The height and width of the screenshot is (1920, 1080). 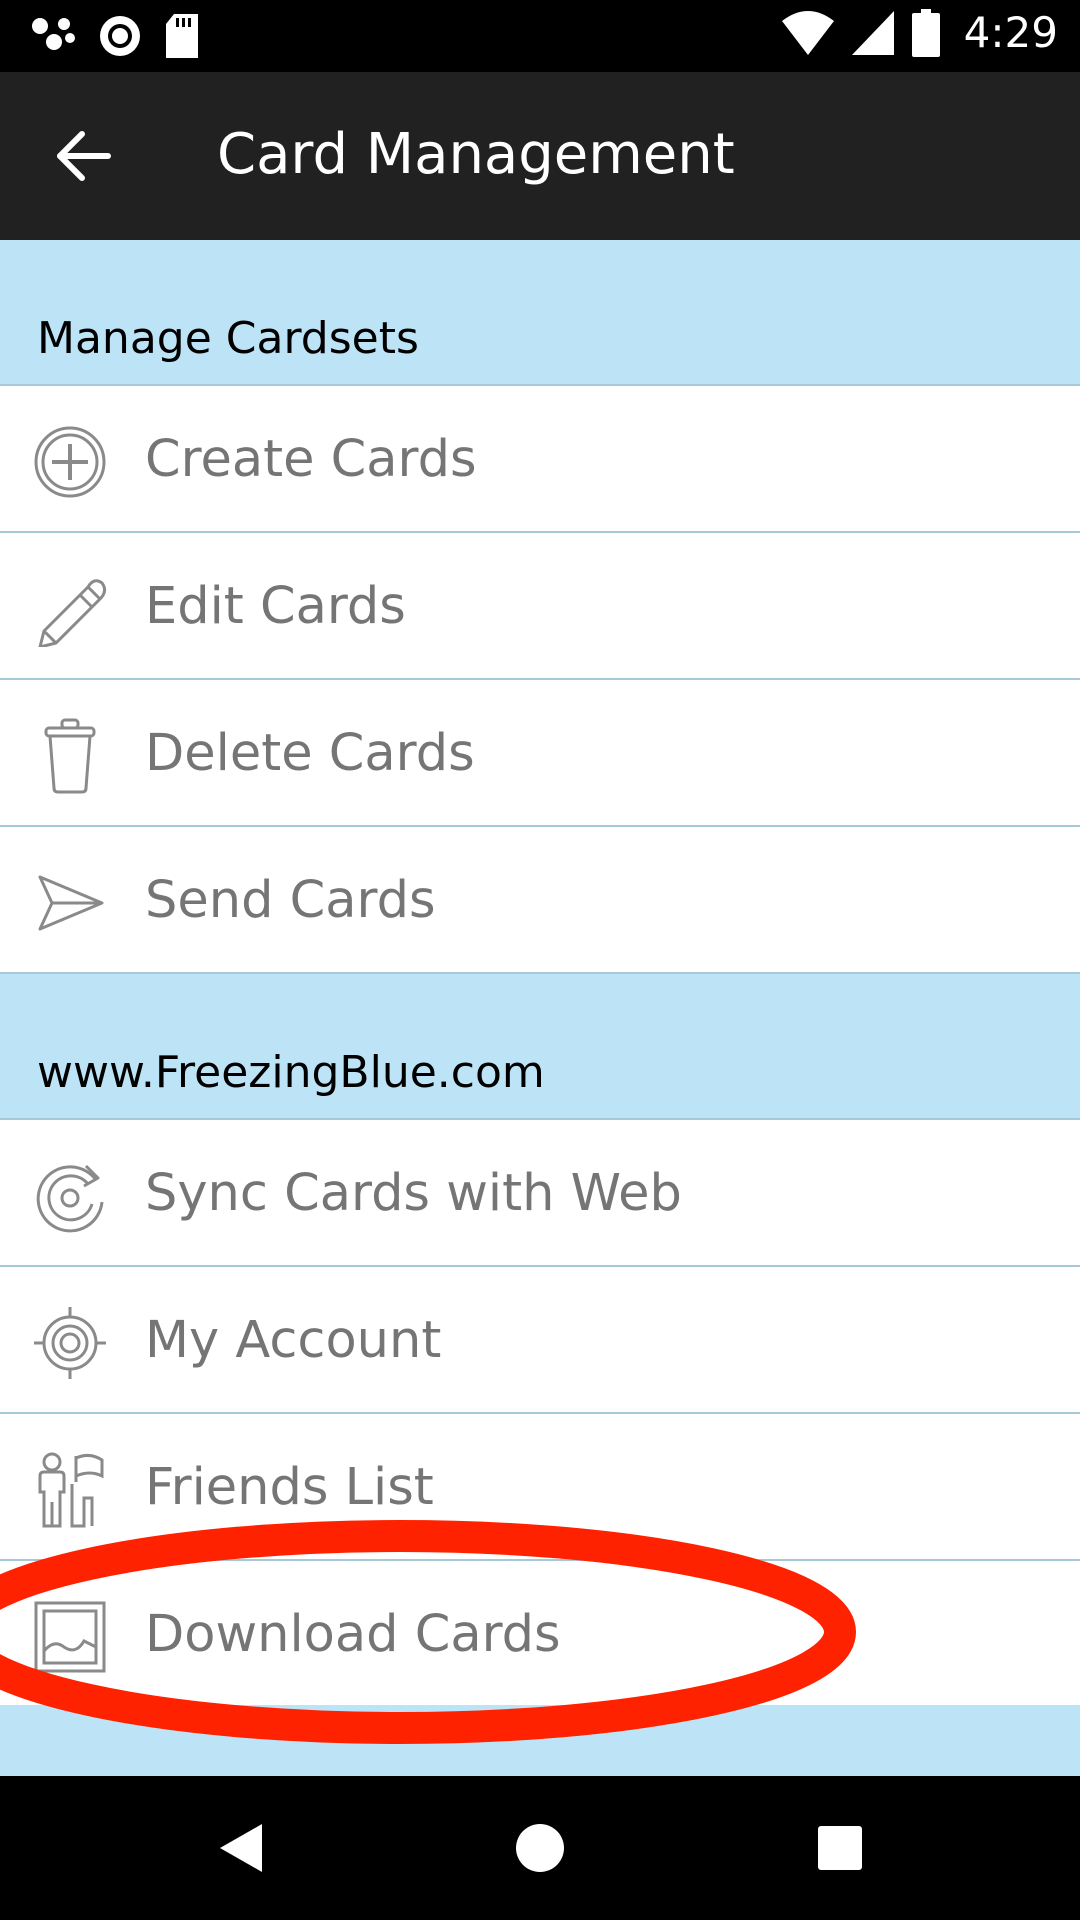 I want to click on status-left, so click(x=115, y=36).